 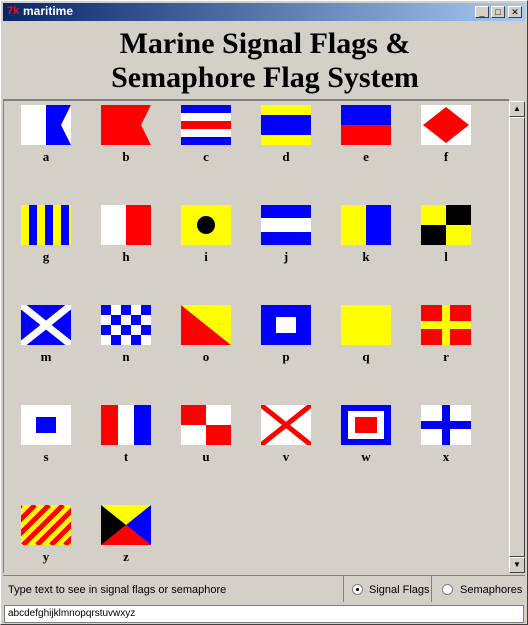 What do you see at coordinates (206, 125) in the screenshot?
I see `signal-flag-c-icon` at bounding box center [206, 125].